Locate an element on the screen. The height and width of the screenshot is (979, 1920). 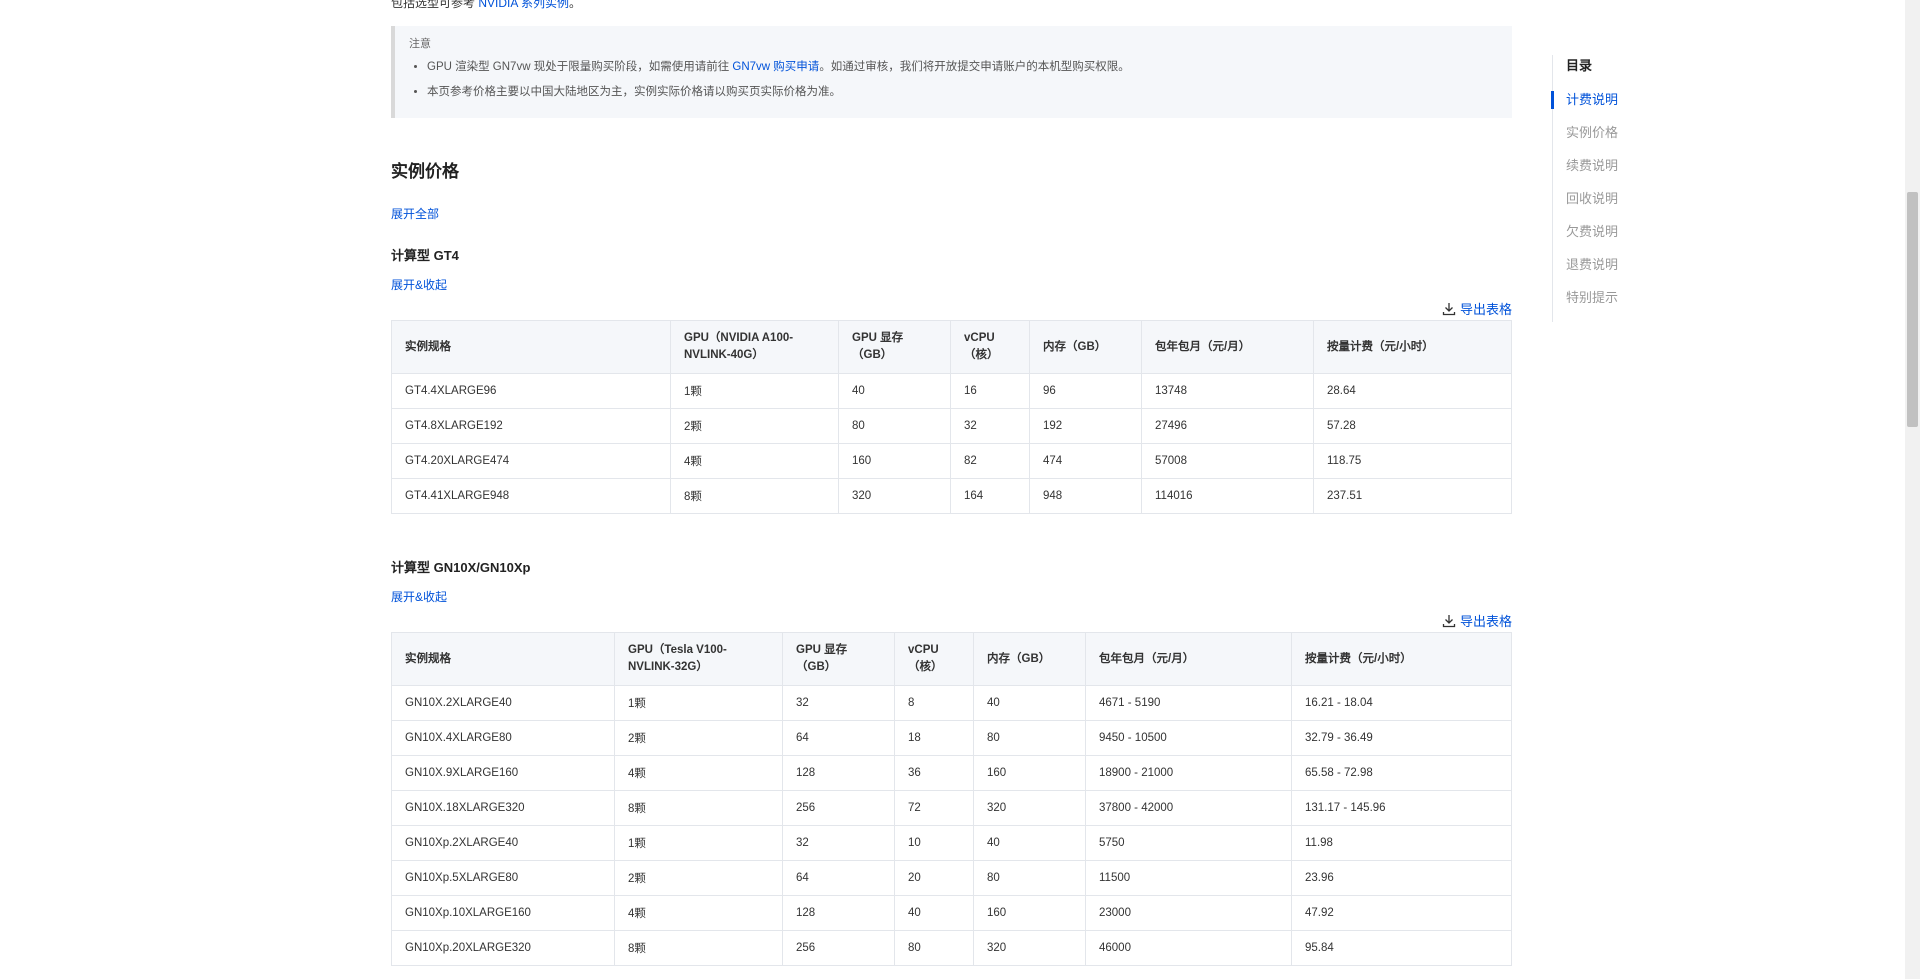
nvidia-series-link: NVIDIA 系列实例 is located at coordinates (523, 5).